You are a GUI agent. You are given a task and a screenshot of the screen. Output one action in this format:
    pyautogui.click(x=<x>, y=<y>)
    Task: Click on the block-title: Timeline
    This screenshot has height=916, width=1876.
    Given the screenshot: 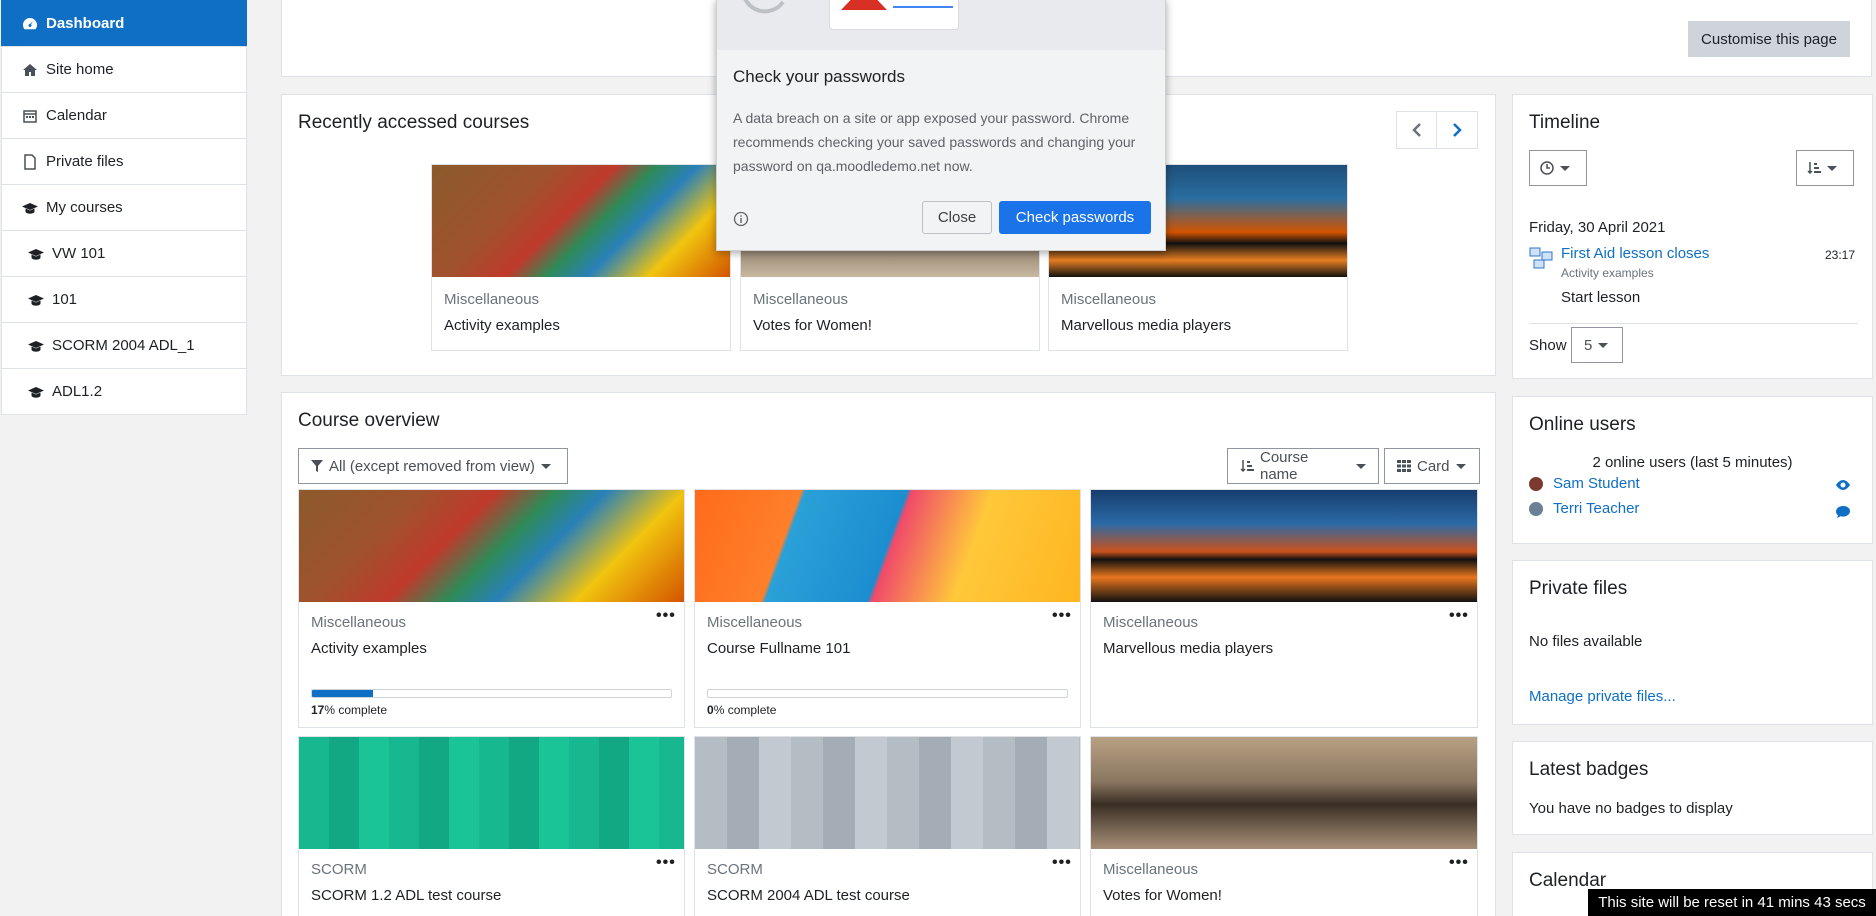 What is the action you would take?
    pyautogui.click(x=1565, y=122)
    